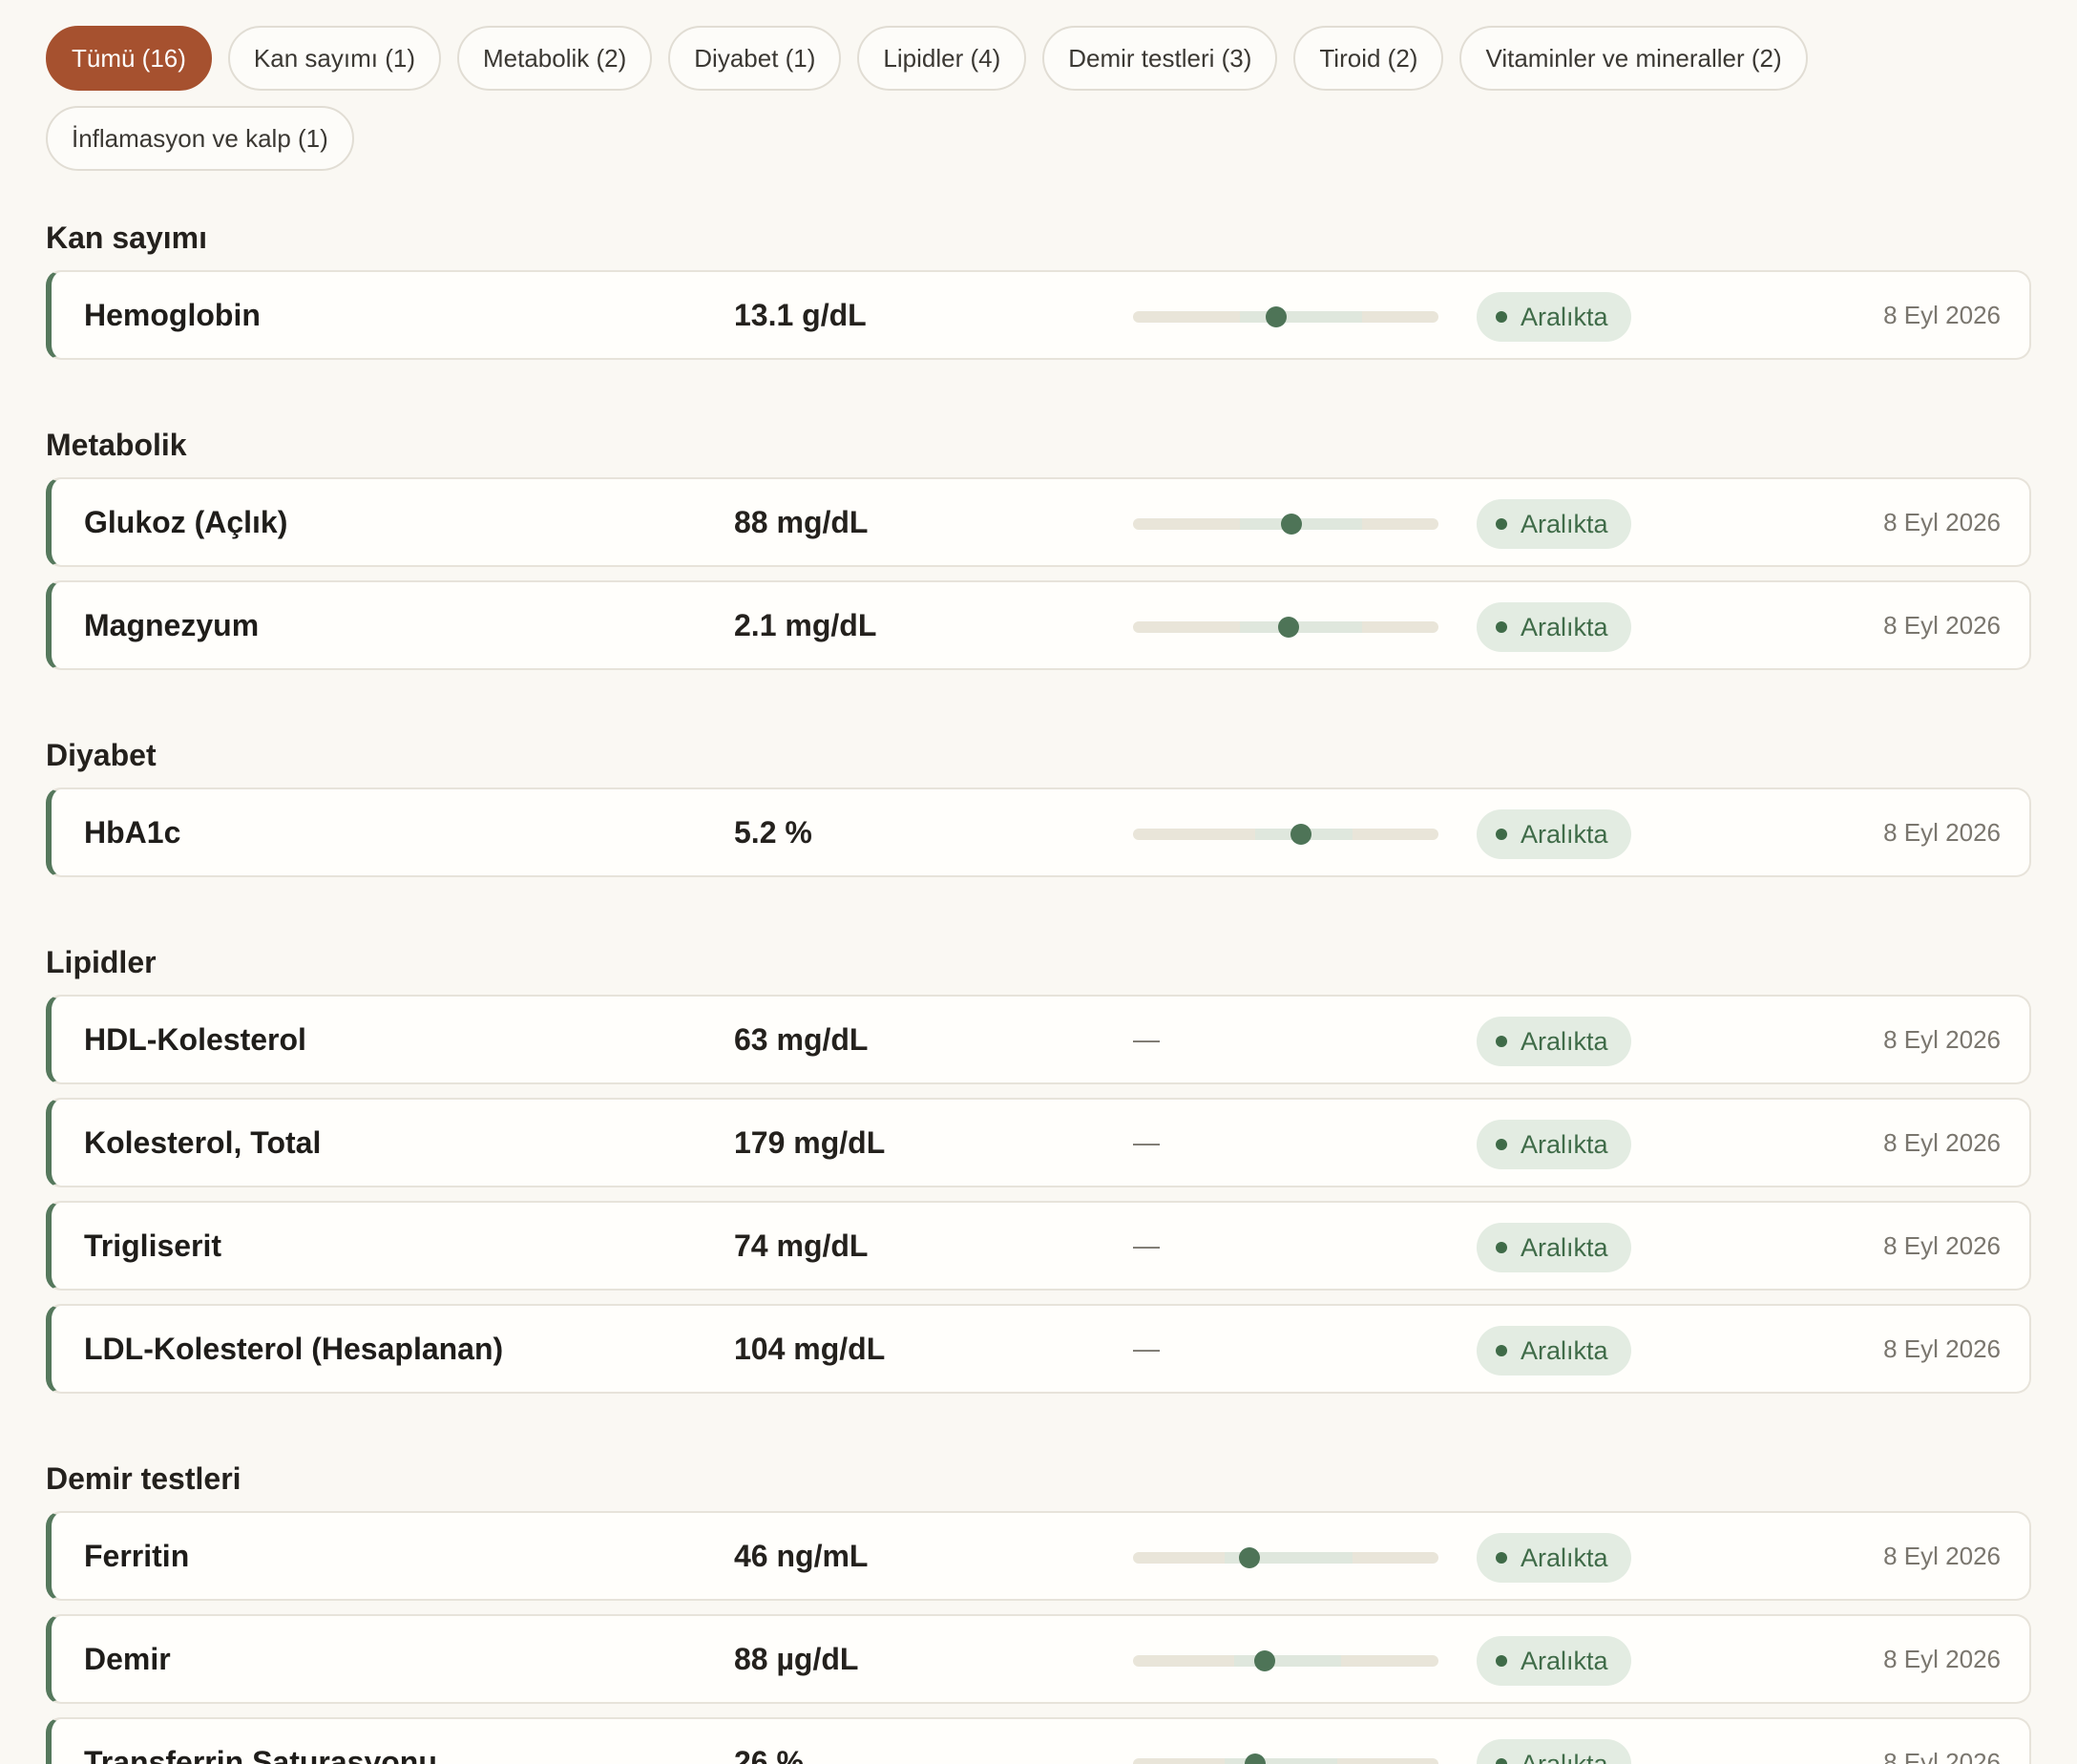 This screenshot has height=1764, width=2077. Describe the element at coordinates (810, 1142) in the screenshot. I see `test-value: 179 mg/dL` at that location.